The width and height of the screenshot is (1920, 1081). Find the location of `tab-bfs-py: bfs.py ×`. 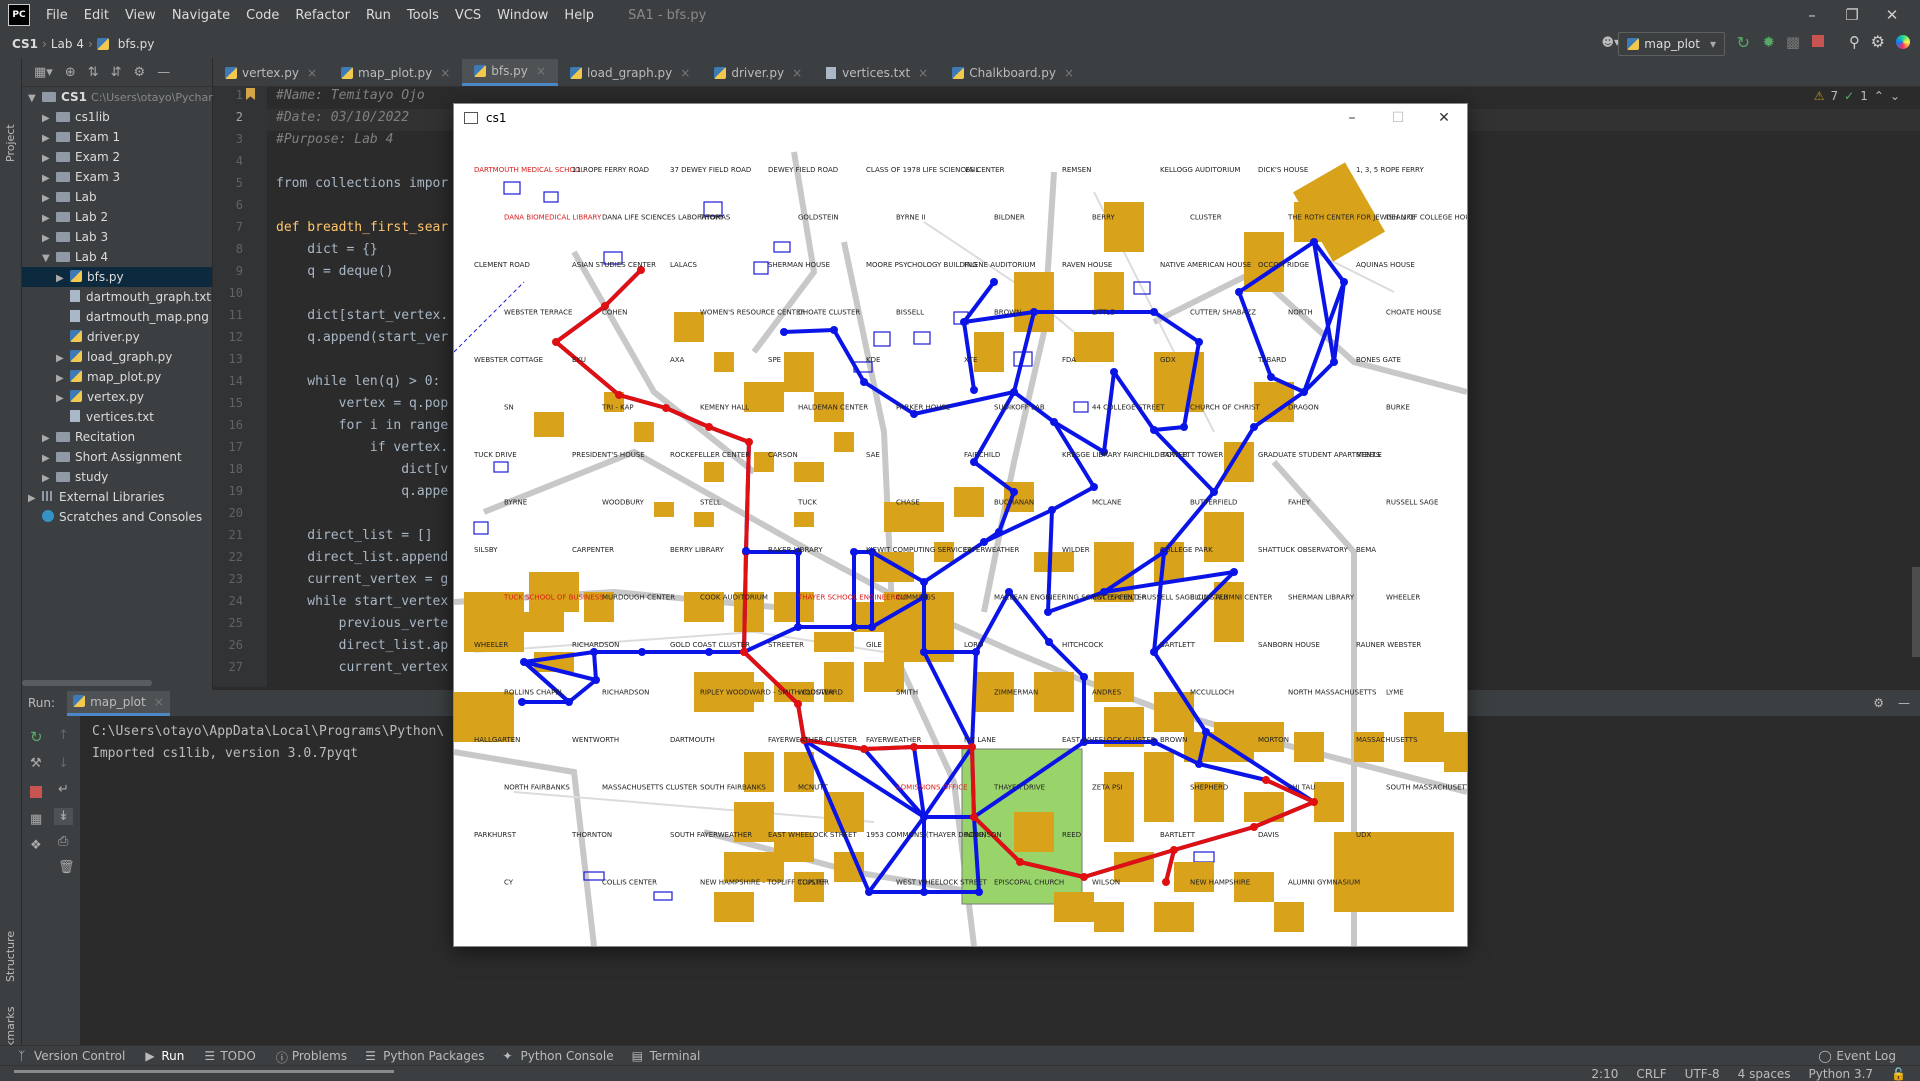

tab-bfs-py: bfs.py × is located at coordinates (510, 72).